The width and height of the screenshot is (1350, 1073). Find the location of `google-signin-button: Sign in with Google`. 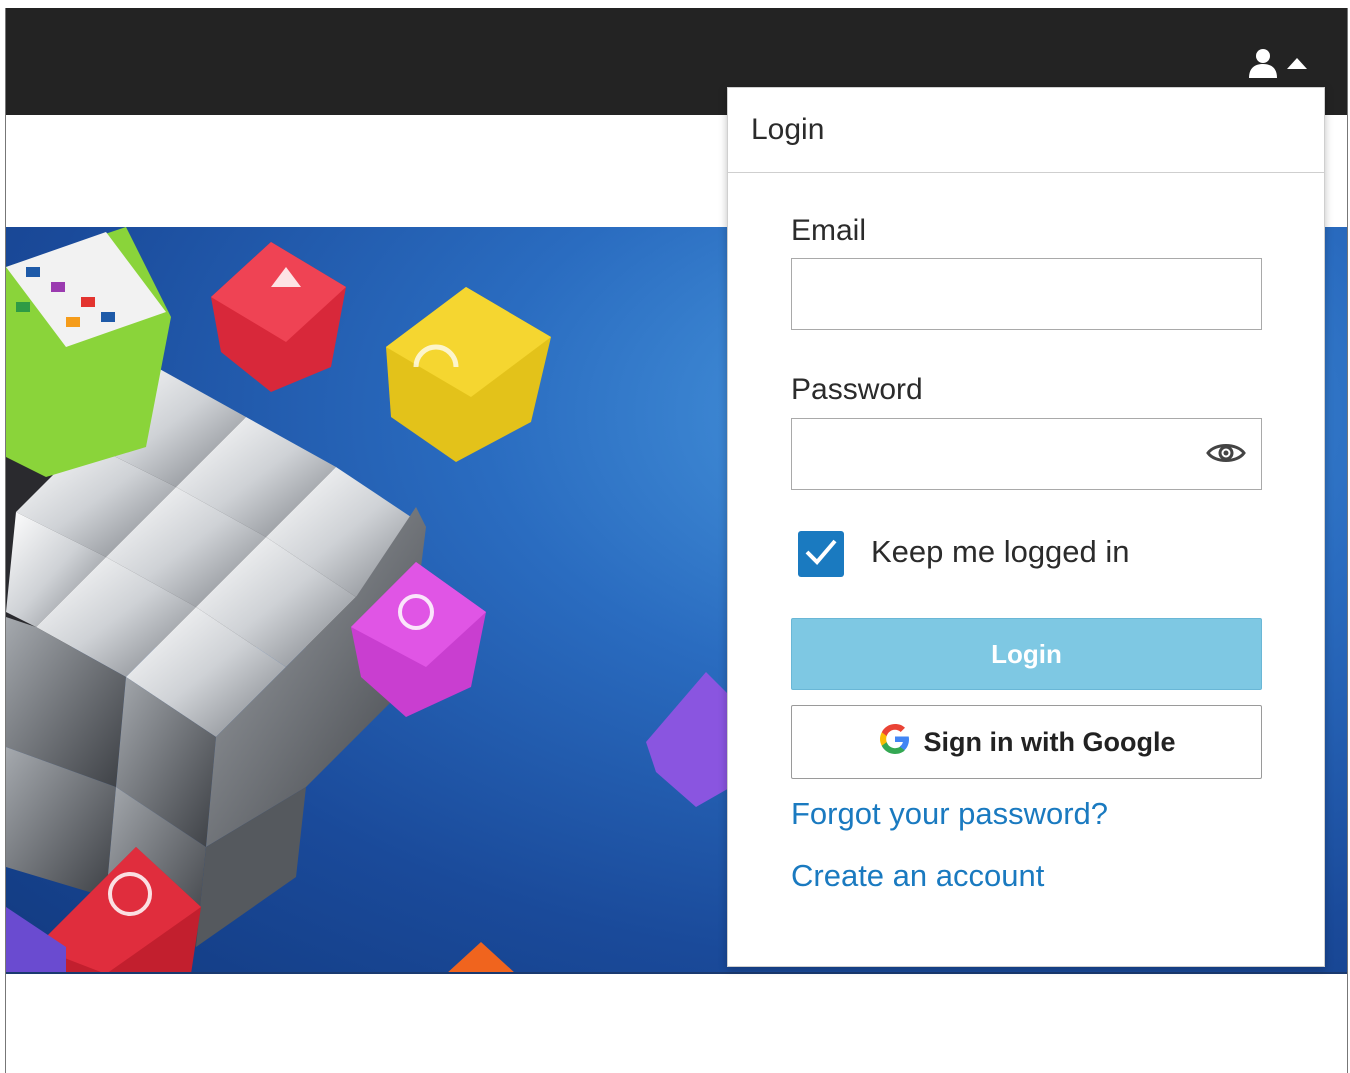

google-signin-button: Sign in with Google is located at coordinates (1026, 742).